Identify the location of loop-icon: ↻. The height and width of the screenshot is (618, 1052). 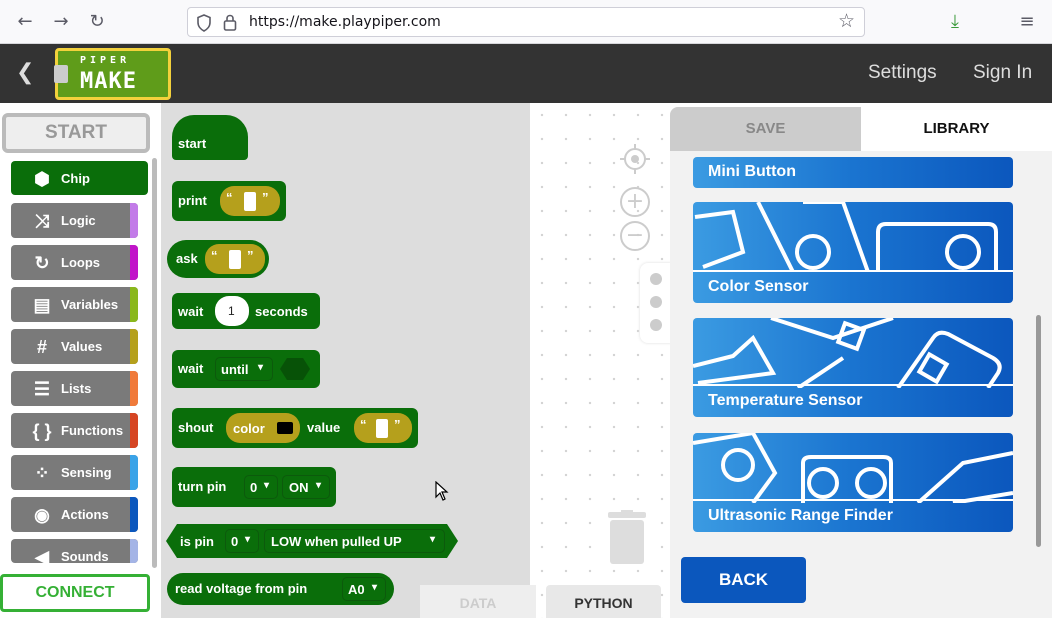
(42, 263).